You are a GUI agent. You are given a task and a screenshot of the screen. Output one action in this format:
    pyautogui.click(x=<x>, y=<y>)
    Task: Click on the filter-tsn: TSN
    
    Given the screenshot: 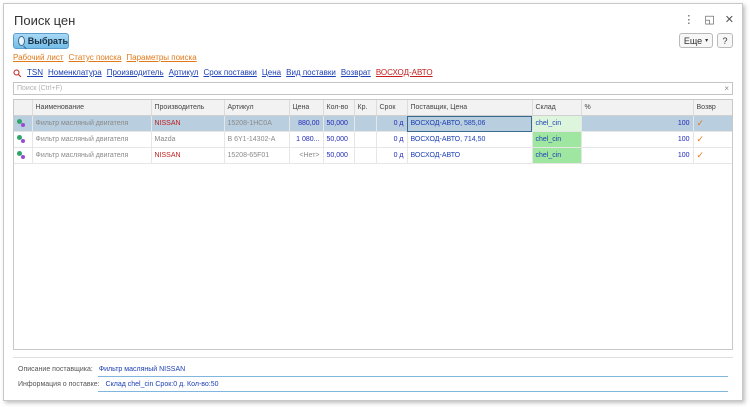 What is the action you would take?
    pyautogui.click(x=35, y=72)
    